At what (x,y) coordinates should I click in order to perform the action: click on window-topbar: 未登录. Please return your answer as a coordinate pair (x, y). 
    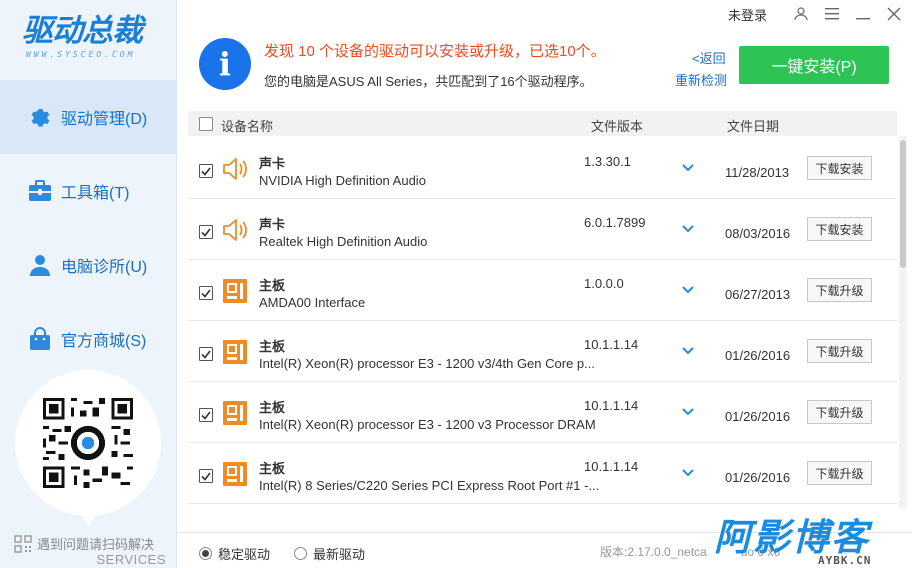
    Looking at the image, I should click on (820, 14).